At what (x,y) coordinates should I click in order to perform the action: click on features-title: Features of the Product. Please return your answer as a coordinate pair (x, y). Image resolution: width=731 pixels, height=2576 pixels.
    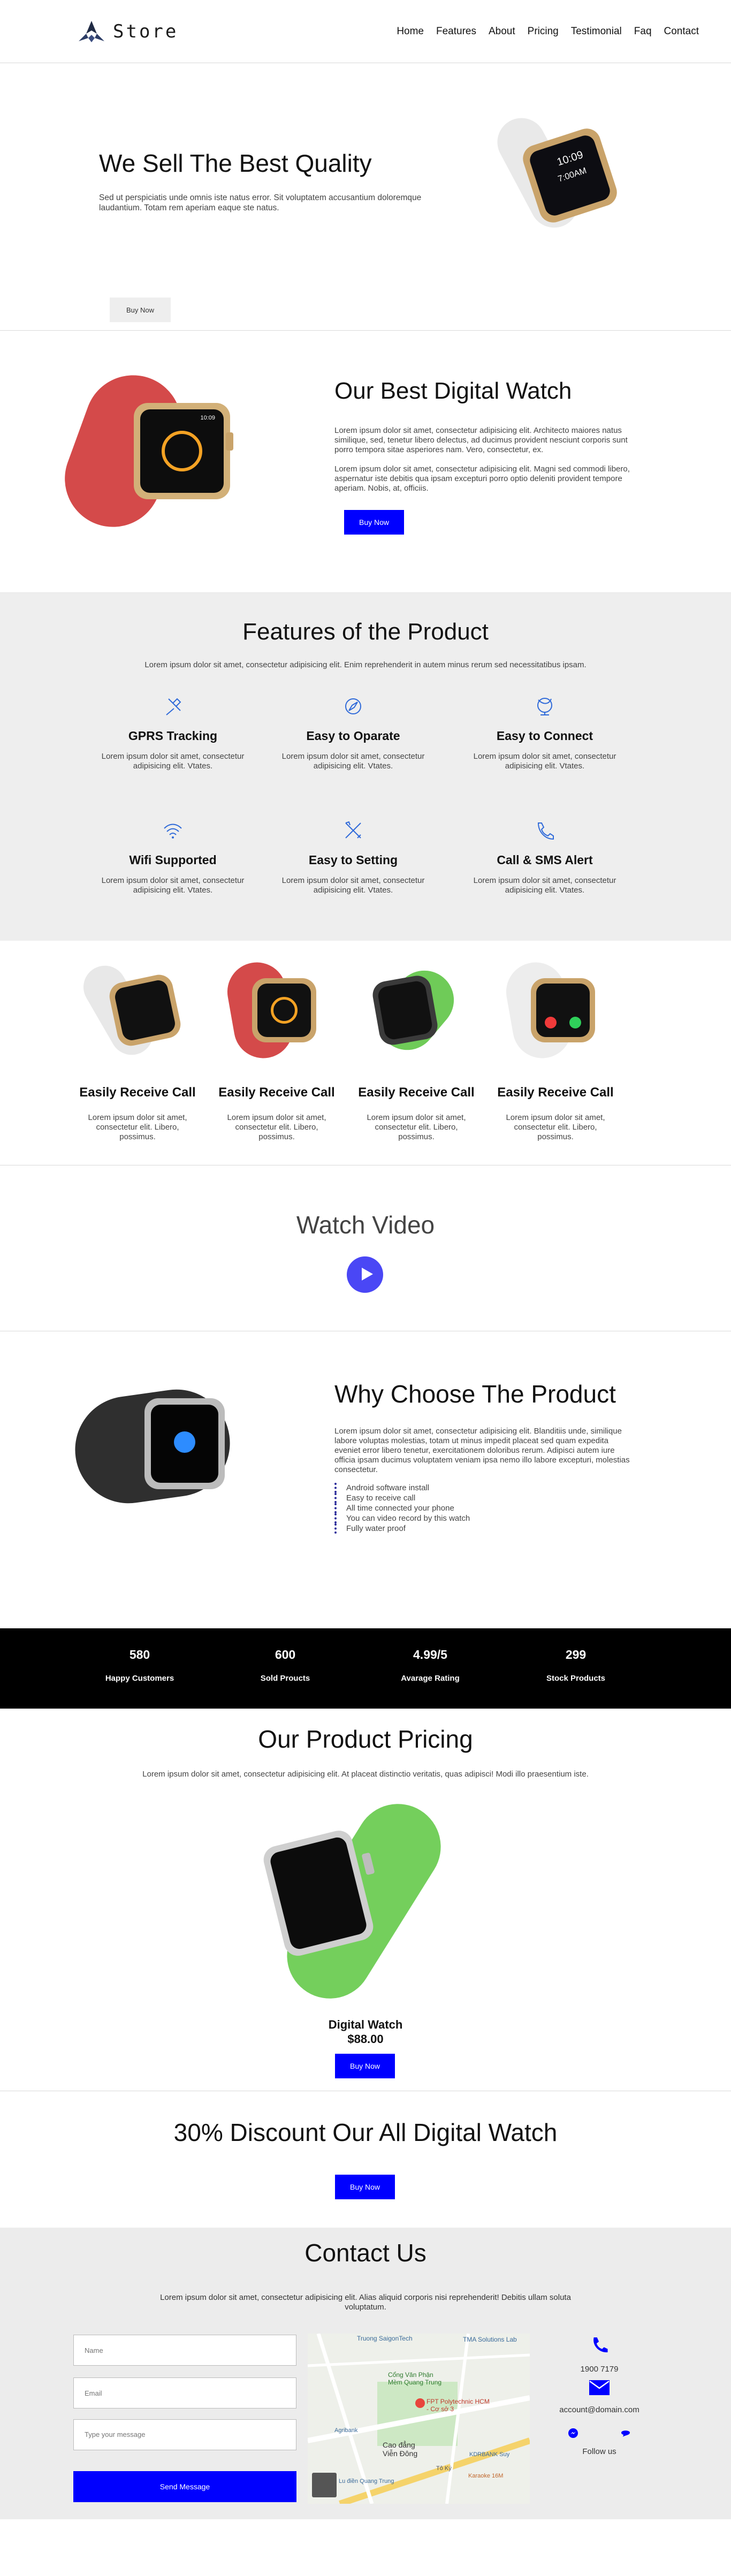
    Looking at the image, I should click on (365, 632).